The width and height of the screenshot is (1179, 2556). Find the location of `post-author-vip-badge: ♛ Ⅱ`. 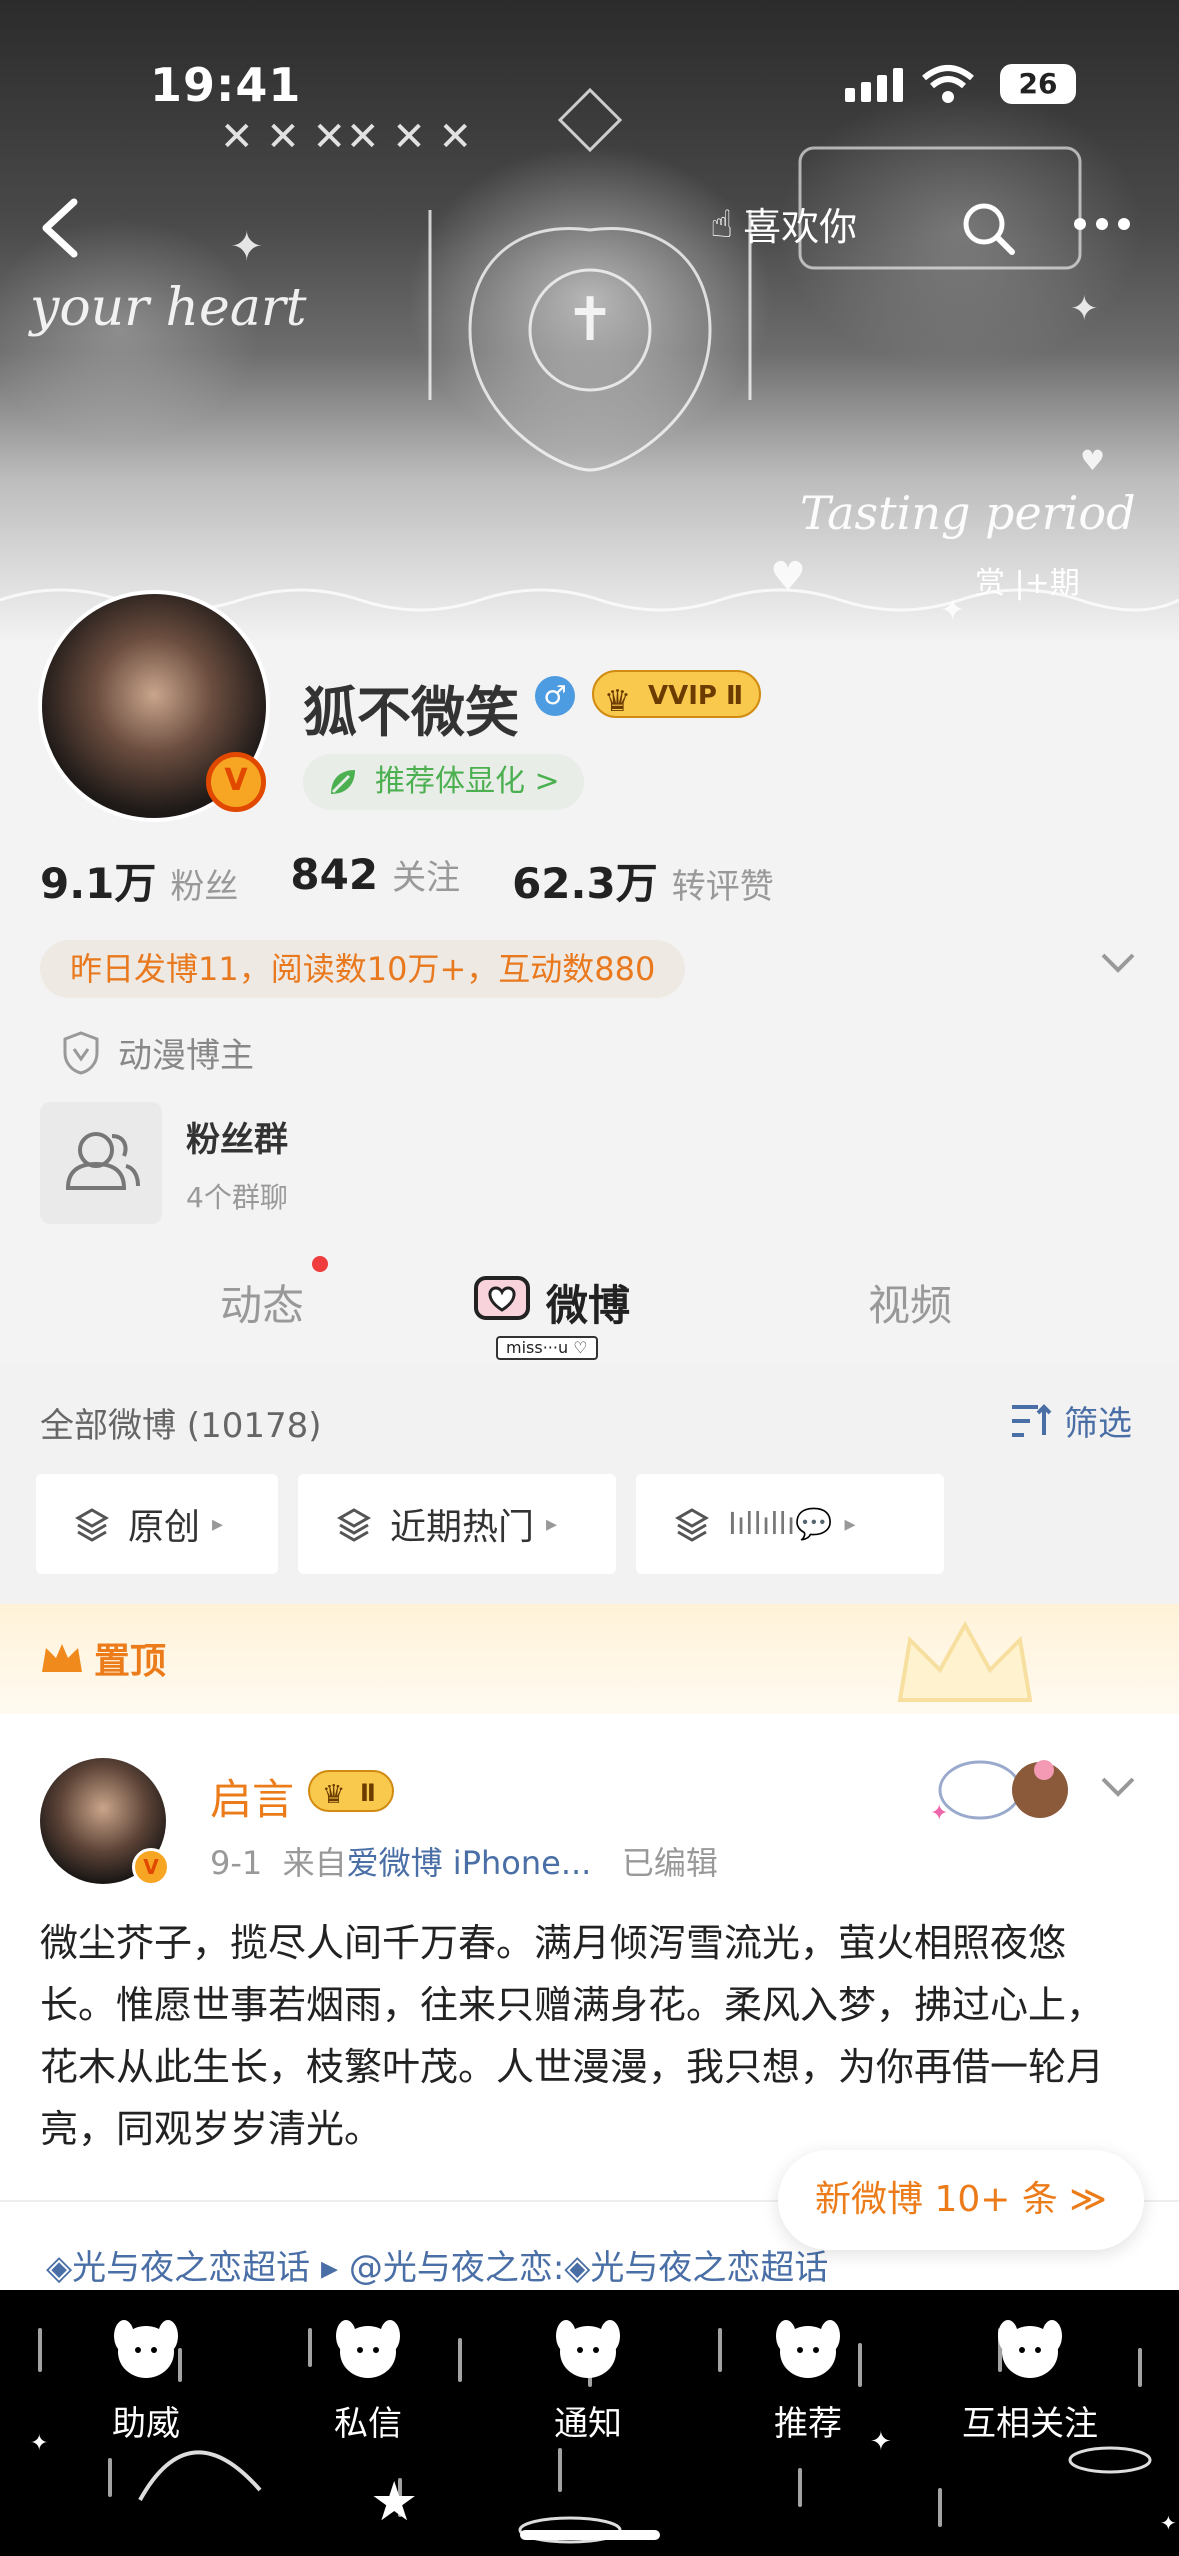

post-author-vip-badge: ♛ Ⅱ is located at coordinates (351, 1791).